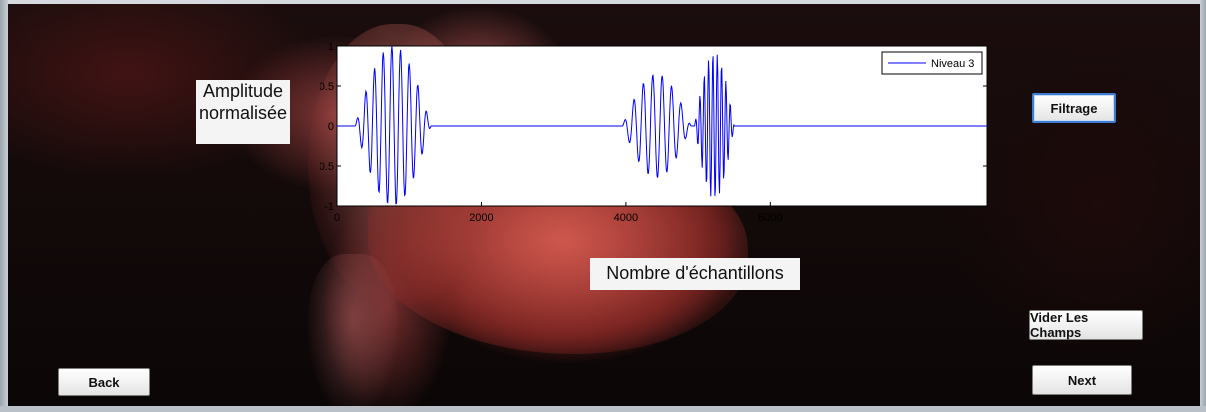 This screenshot has height=412, width=1206. I want to click on y-tick-label: -0.5, so click(327, 167).